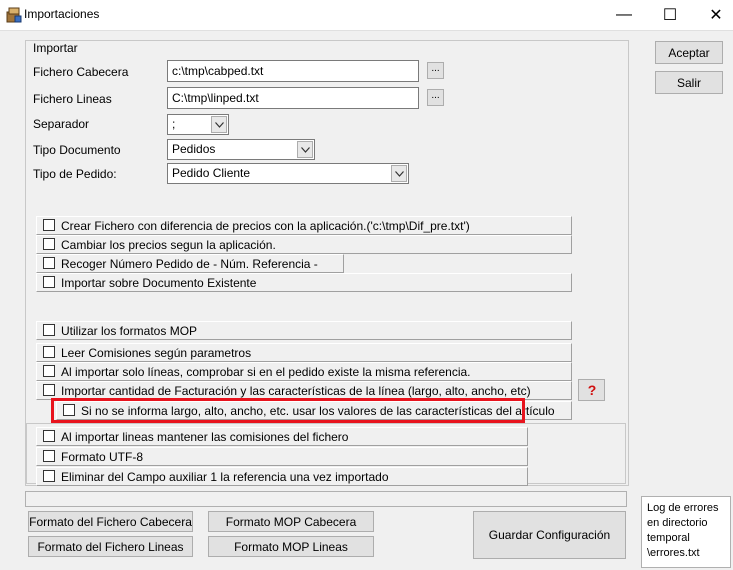 The image size is (733, 570). I want to click on option-label: Utilizar los formatos MOP, so click(129, 331).